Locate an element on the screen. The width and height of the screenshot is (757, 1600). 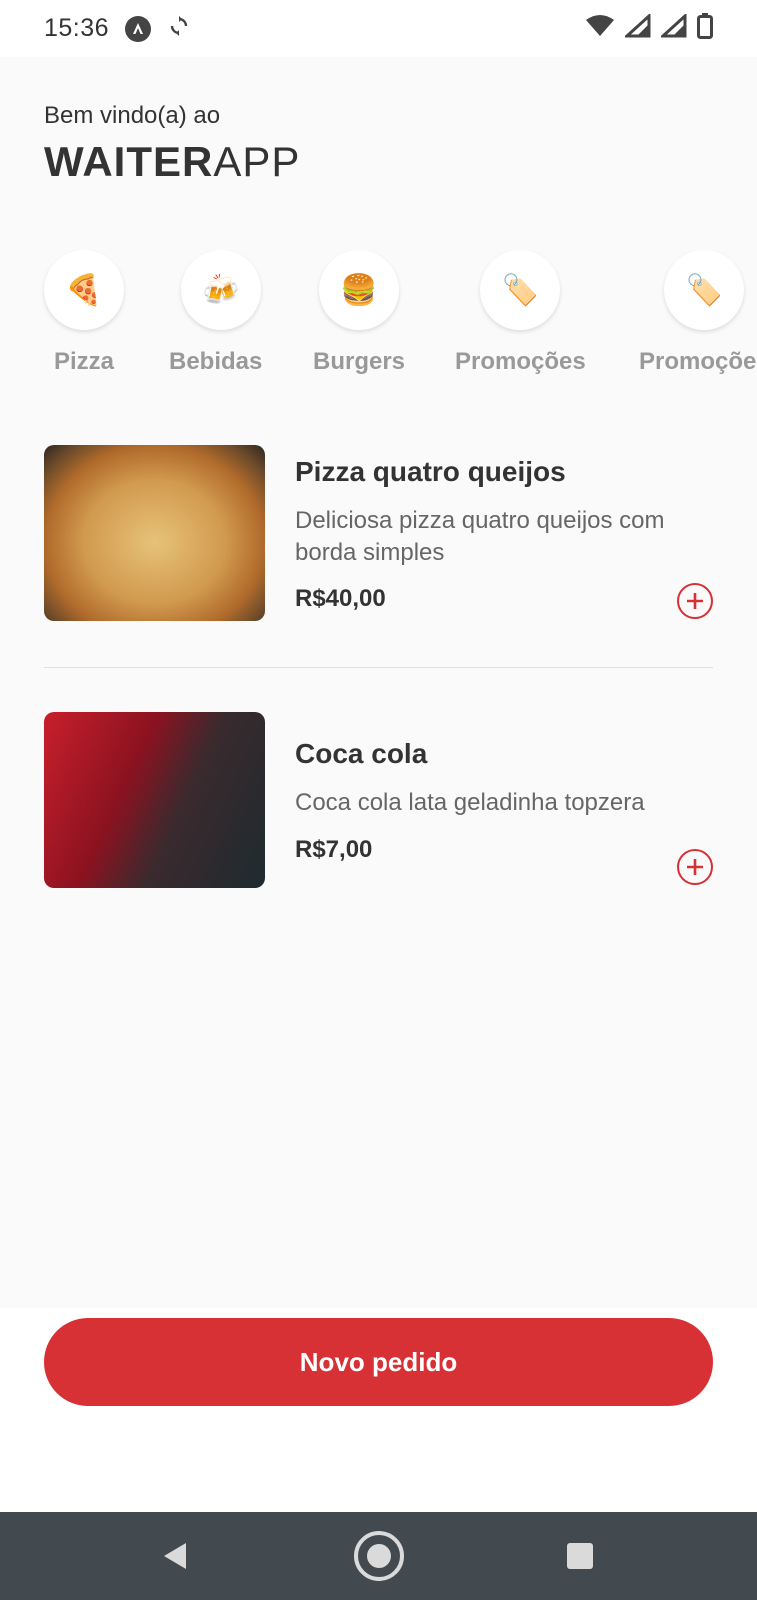
app-notification-icon is located at coordinates (138, 28).